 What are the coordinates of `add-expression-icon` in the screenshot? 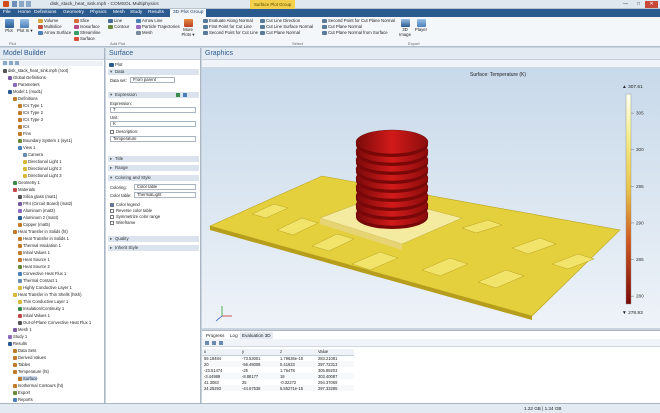 It's located at (178, 95).